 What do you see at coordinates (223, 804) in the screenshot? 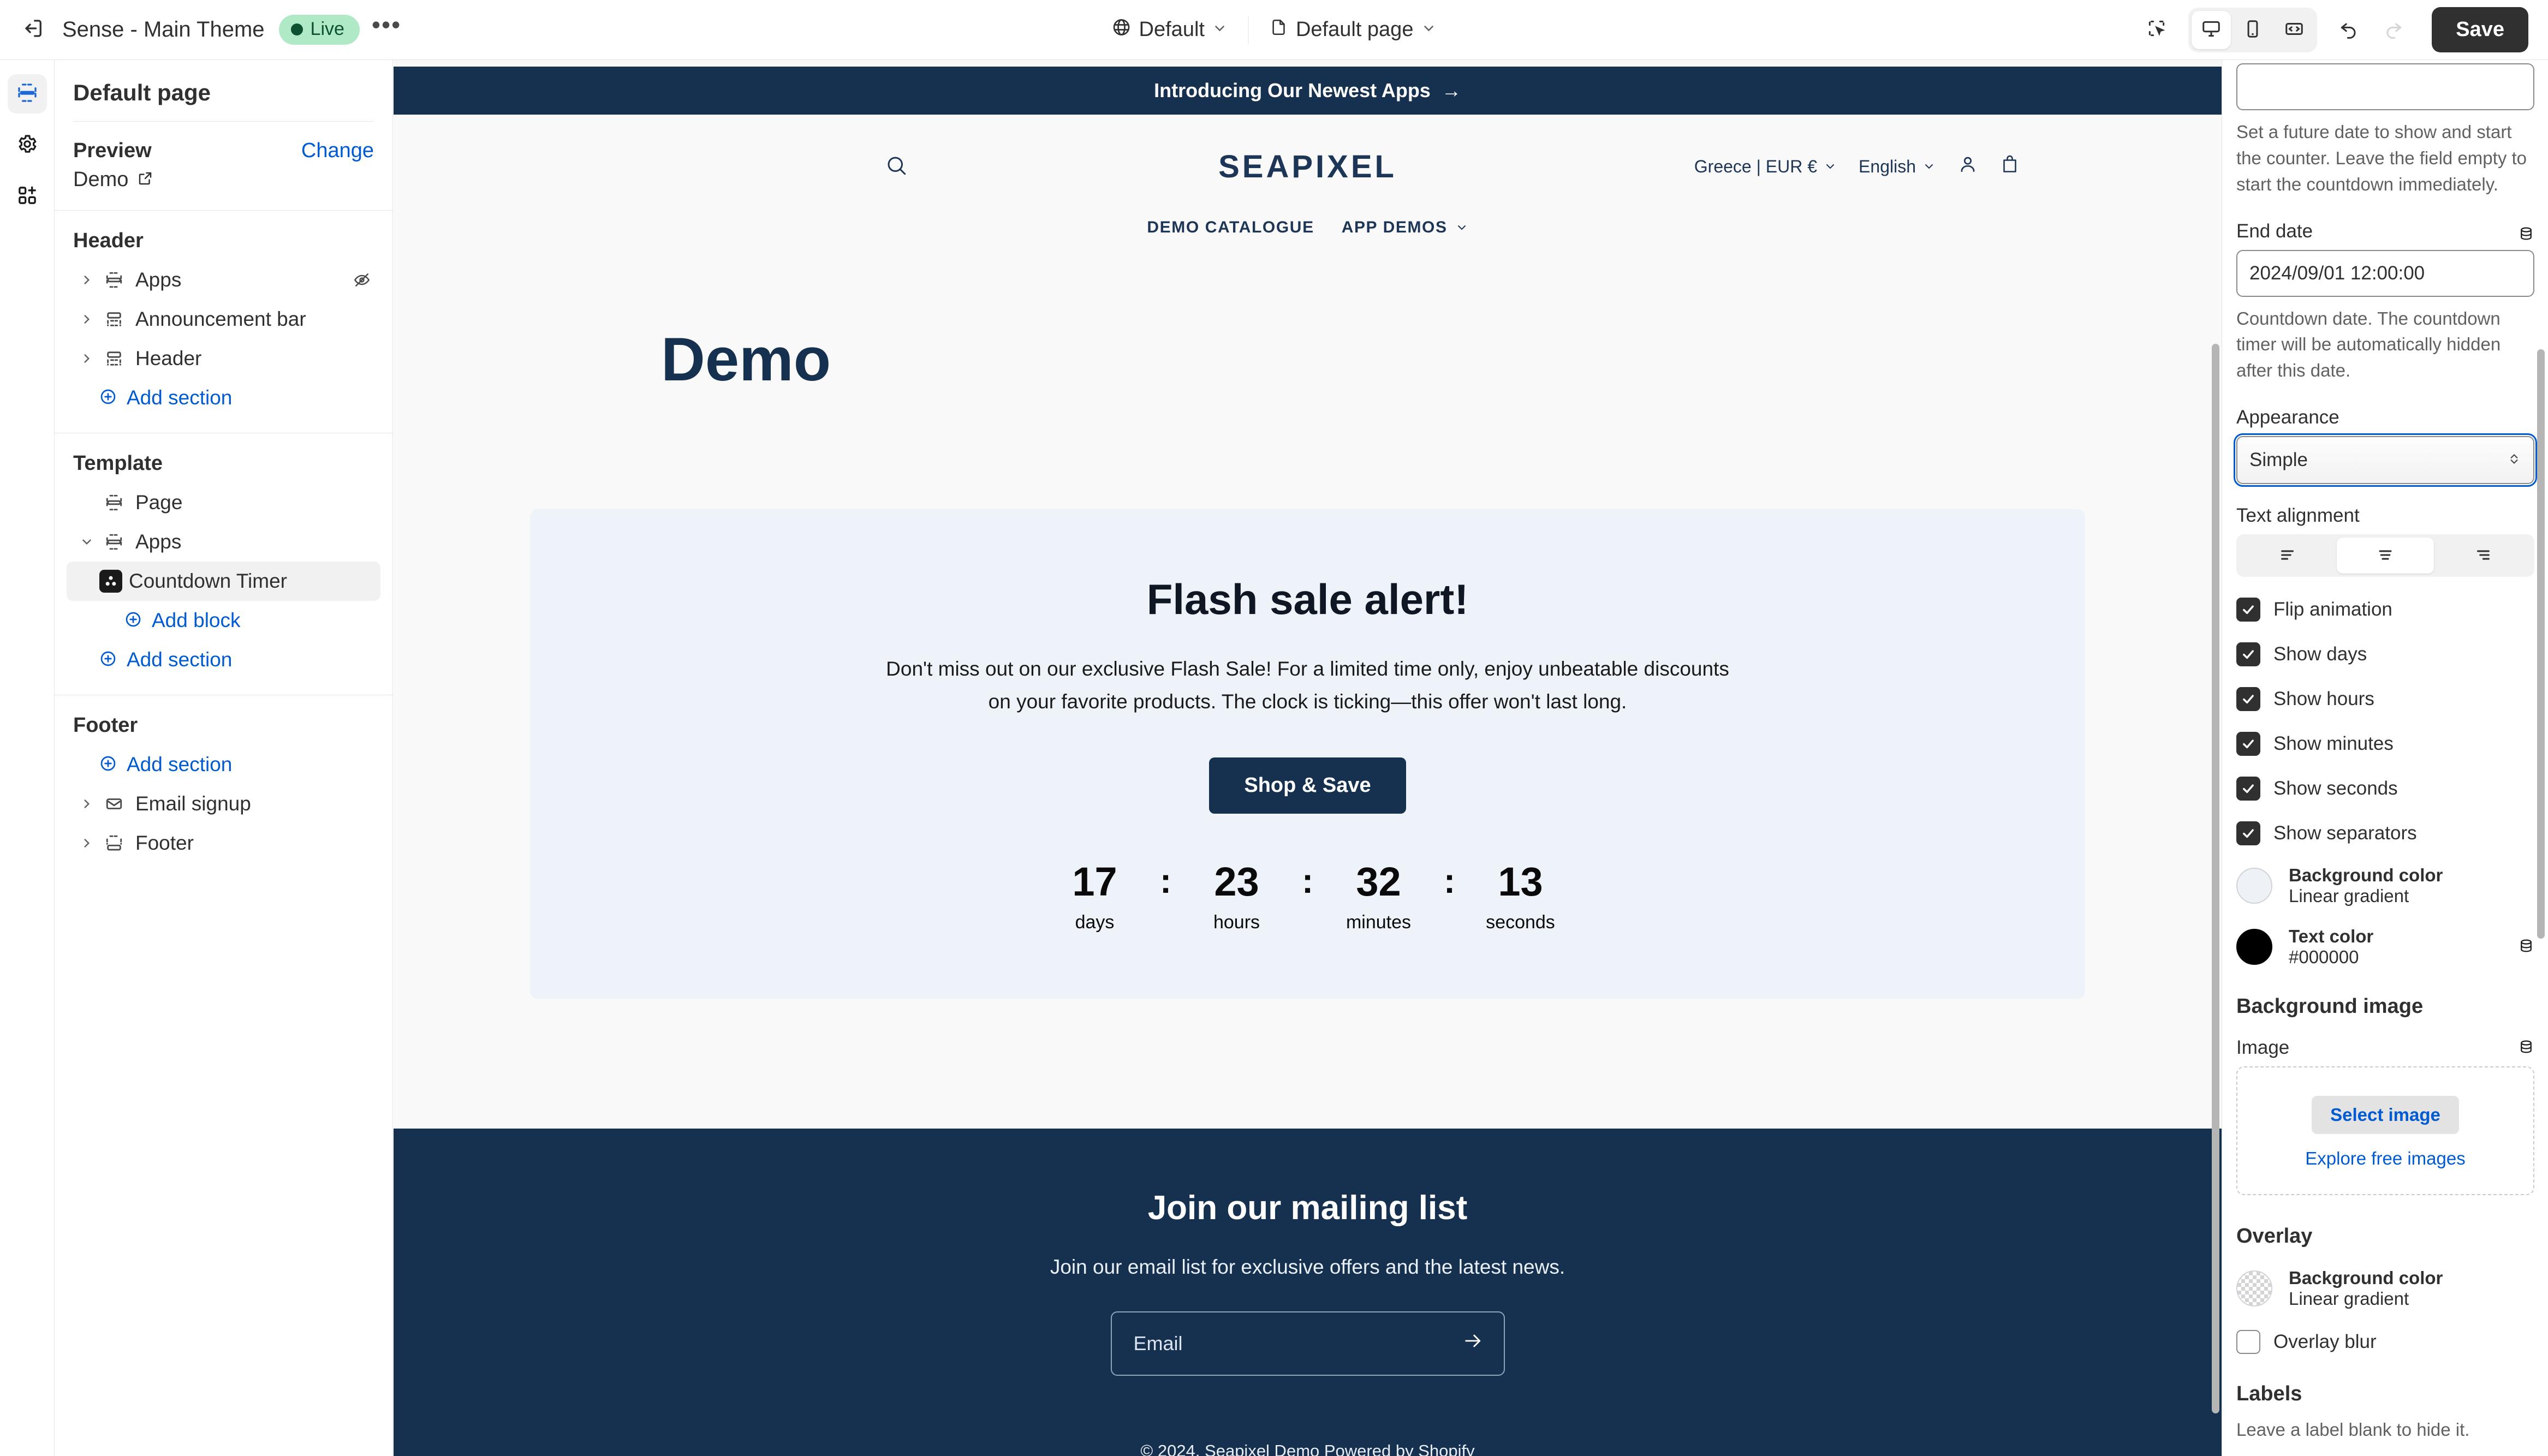
I see `tree-item-email-signup: Email signup` at bounding box center [223, 804].